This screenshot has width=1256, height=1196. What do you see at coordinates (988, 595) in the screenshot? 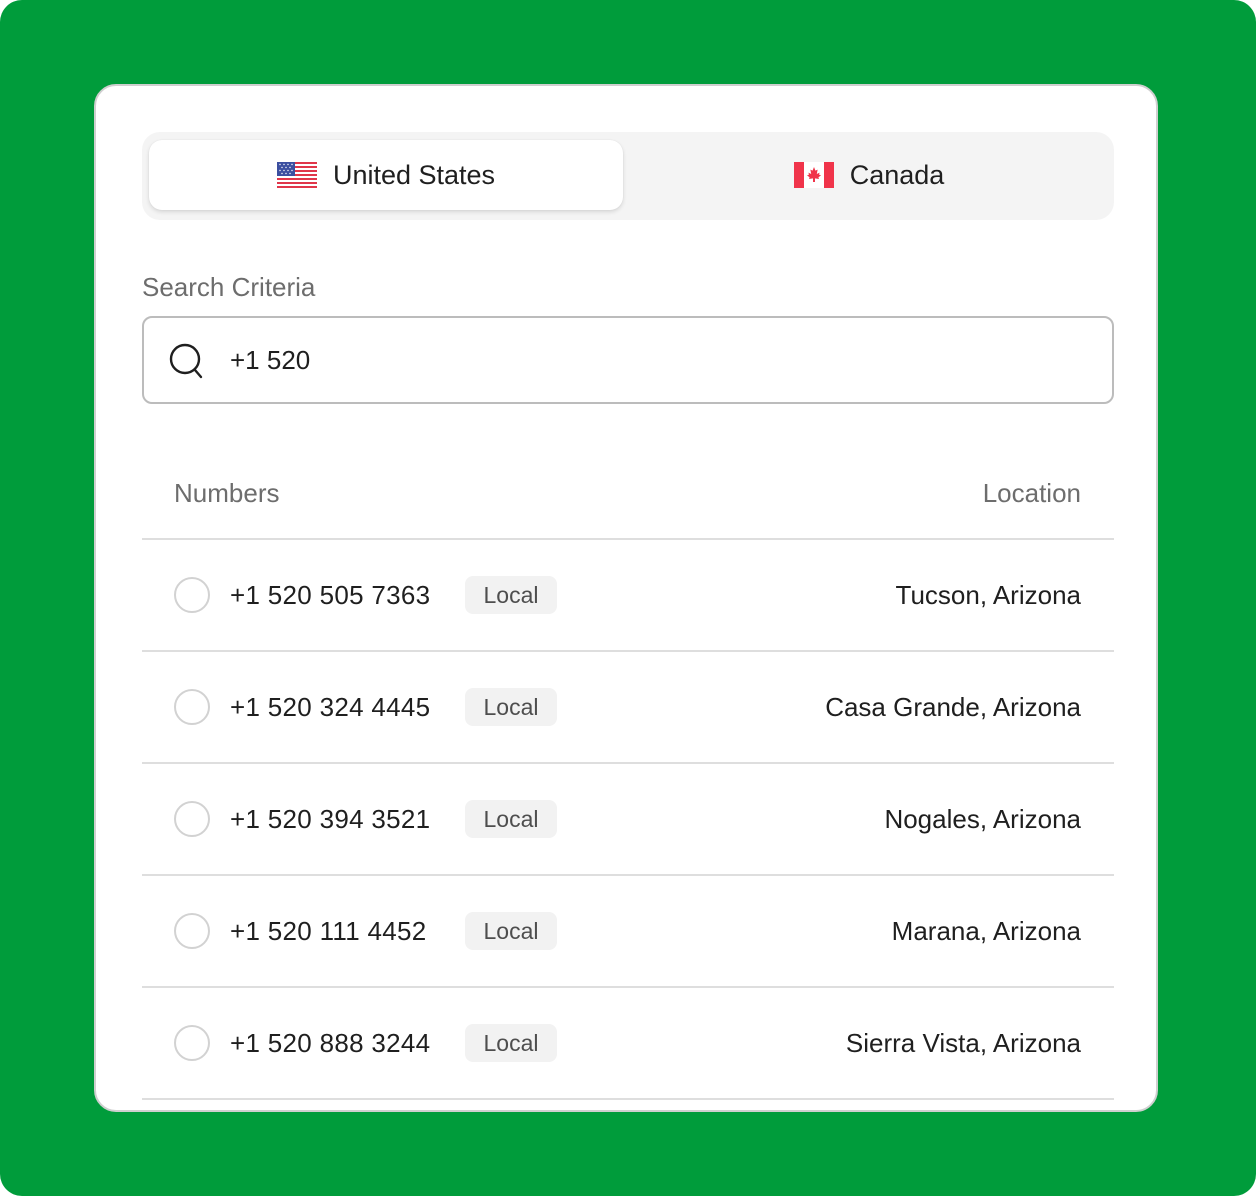
I see `location-text: Tucson, Arizona` at bounding box center [988, 595].